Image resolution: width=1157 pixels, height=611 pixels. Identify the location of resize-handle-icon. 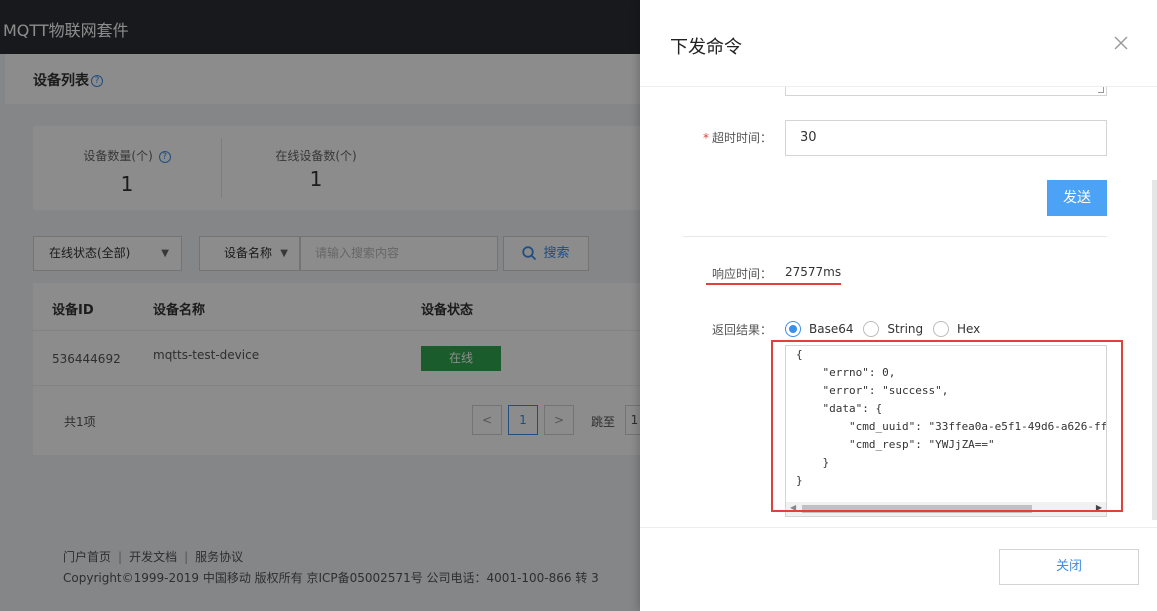
(1101, 90).